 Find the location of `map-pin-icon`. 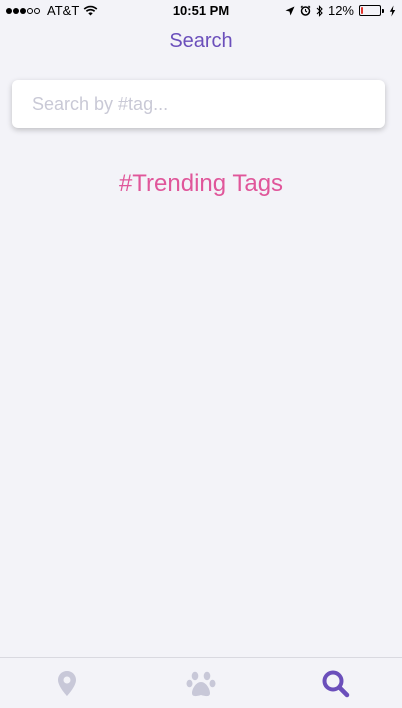

map-pin-icon is located at coordinates (67, 683).